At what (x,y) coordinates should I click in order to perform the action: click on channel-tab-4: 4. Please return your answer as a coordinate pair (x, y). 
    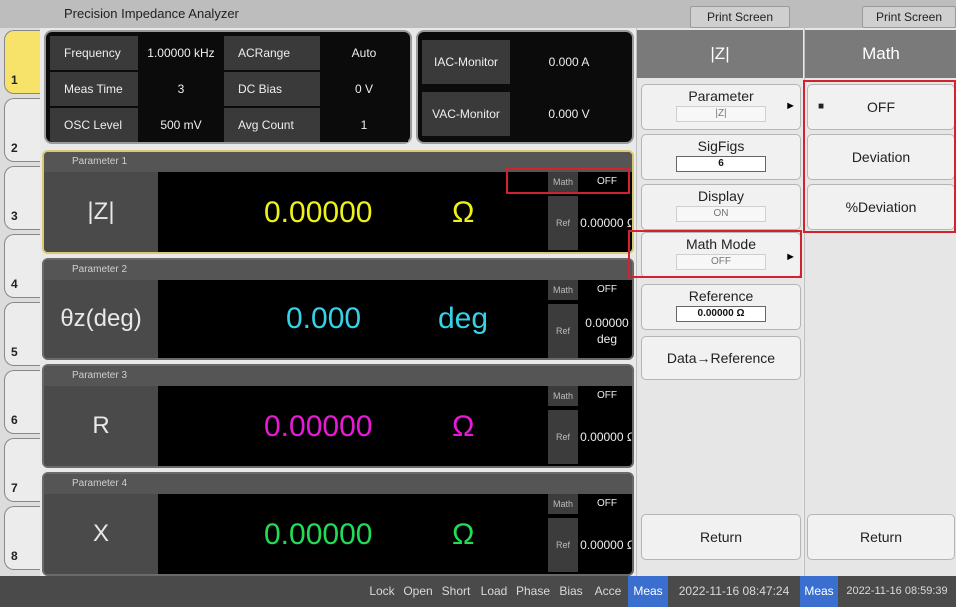
    Looking at the image, I should click on (22, 266).